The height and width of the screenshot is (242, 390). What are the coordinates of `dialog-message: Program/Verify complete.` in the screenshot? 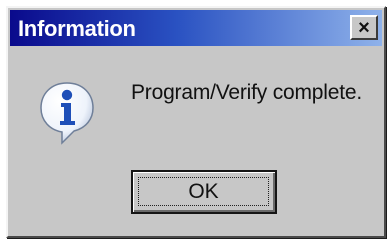 It's located at (246, 92).